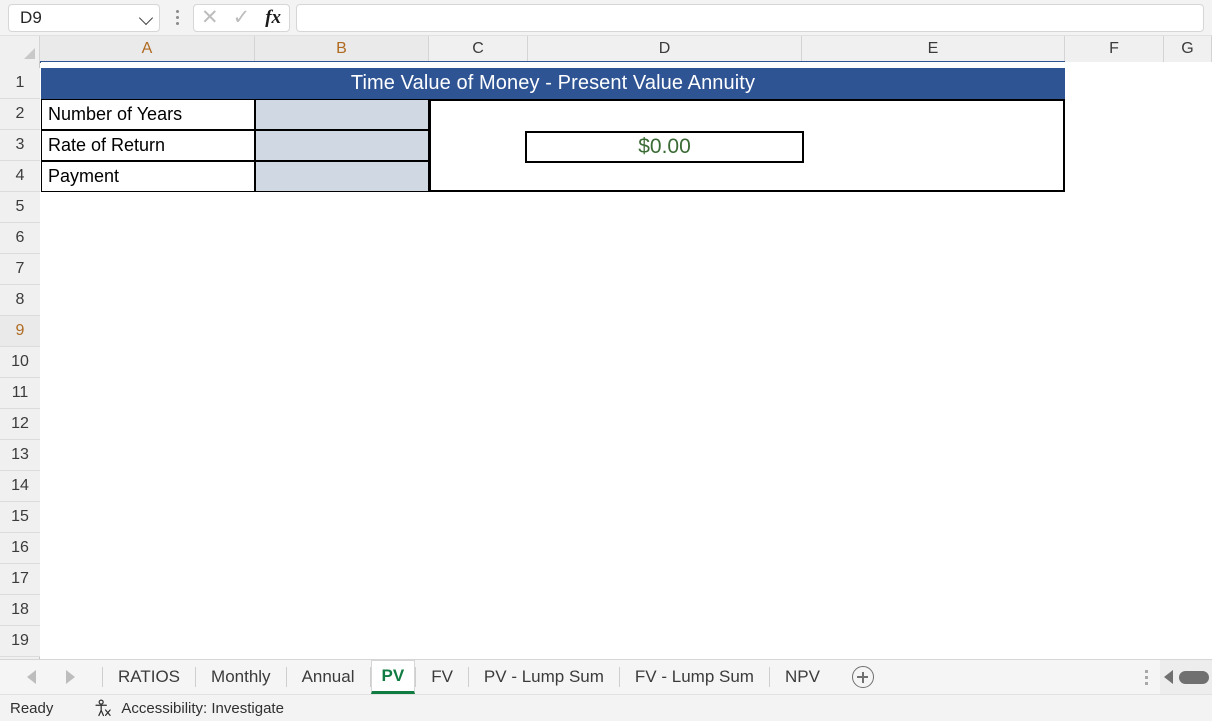  Describe the element at coordinates (20, 579) in the screenshot. I see `row-header-17: 17` at that location.